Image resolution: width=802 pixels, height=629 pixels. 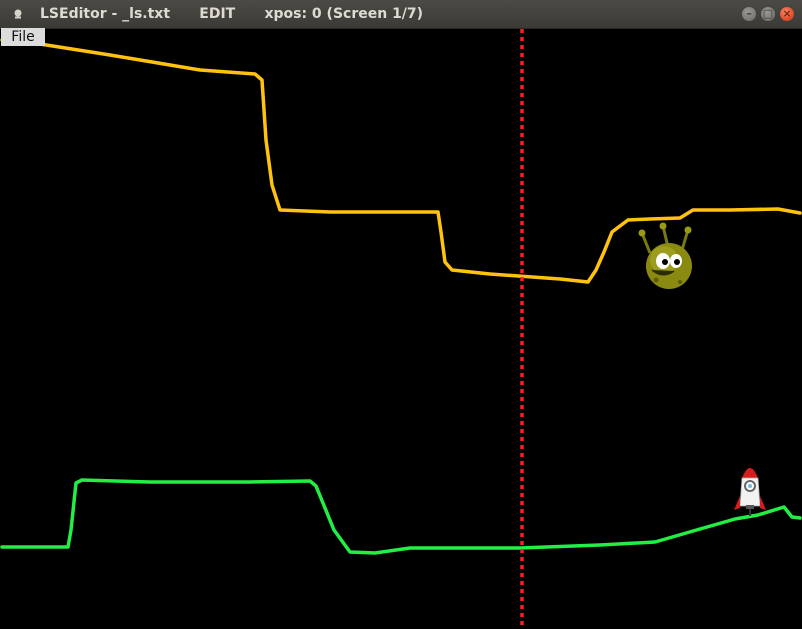 What do you see at coordinates (750, 492) in the screenshot?
I see `rocket-icon` at bounding box center [750, 492].